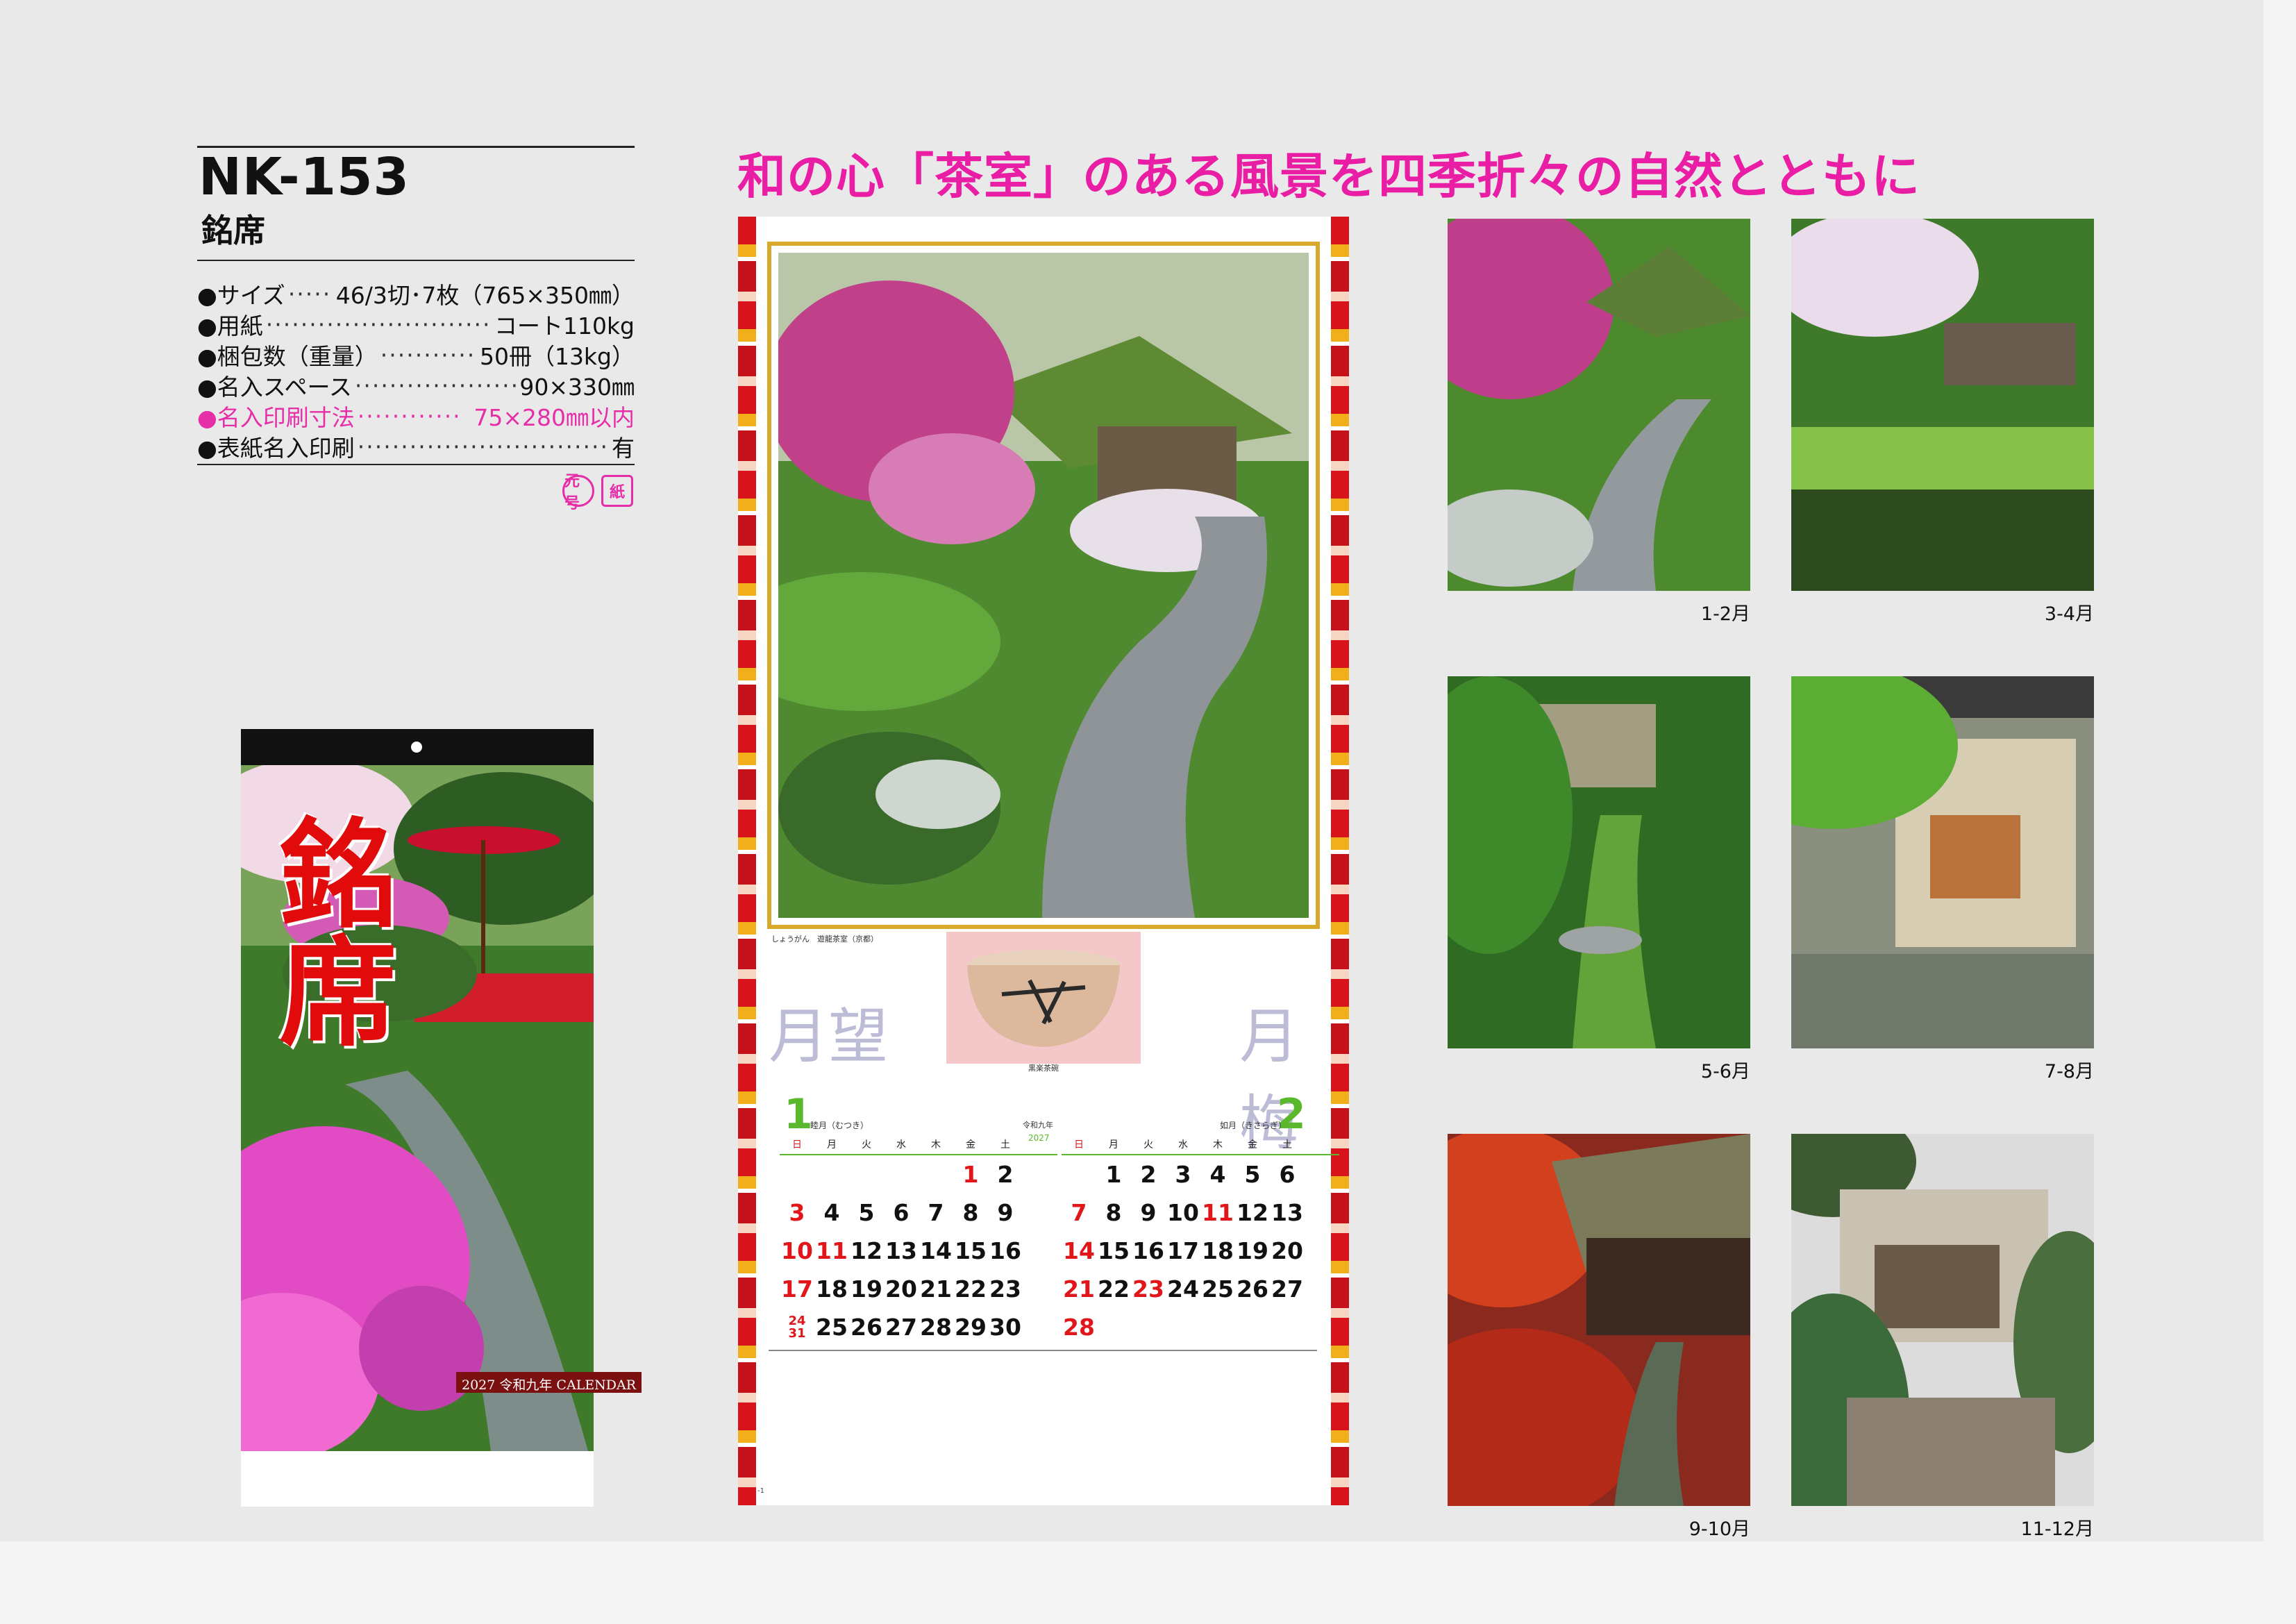 The image size is (2296, 1624). Describe the element at coordinates (378, 324) in the screenshot. I see `spec-leader: ·······························` at that location.